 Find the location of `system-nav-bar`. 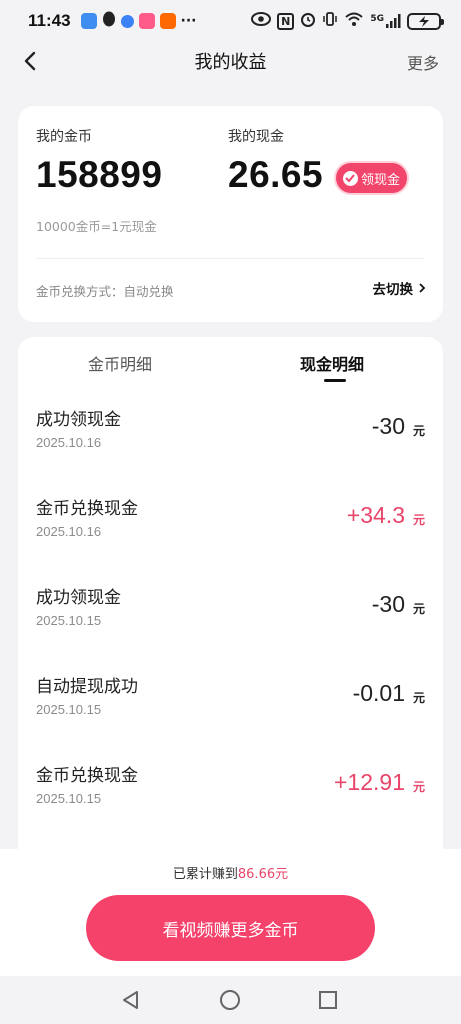

system-nav-bar is located at coordinates (230, 1000).